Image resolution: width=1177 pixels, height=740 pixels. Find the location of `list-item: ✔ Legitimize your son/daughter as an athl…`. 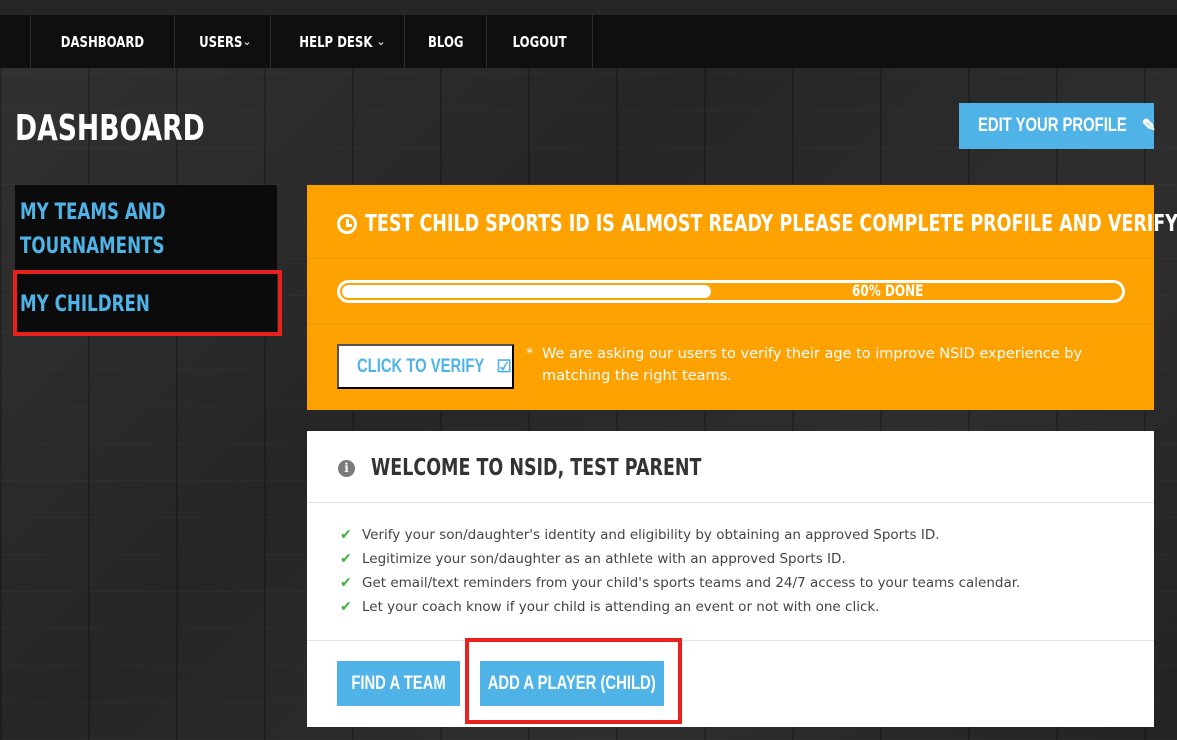

list-item: ✔ Legitimize your son/daughter as an athl… is located at coordinates (680, 559).